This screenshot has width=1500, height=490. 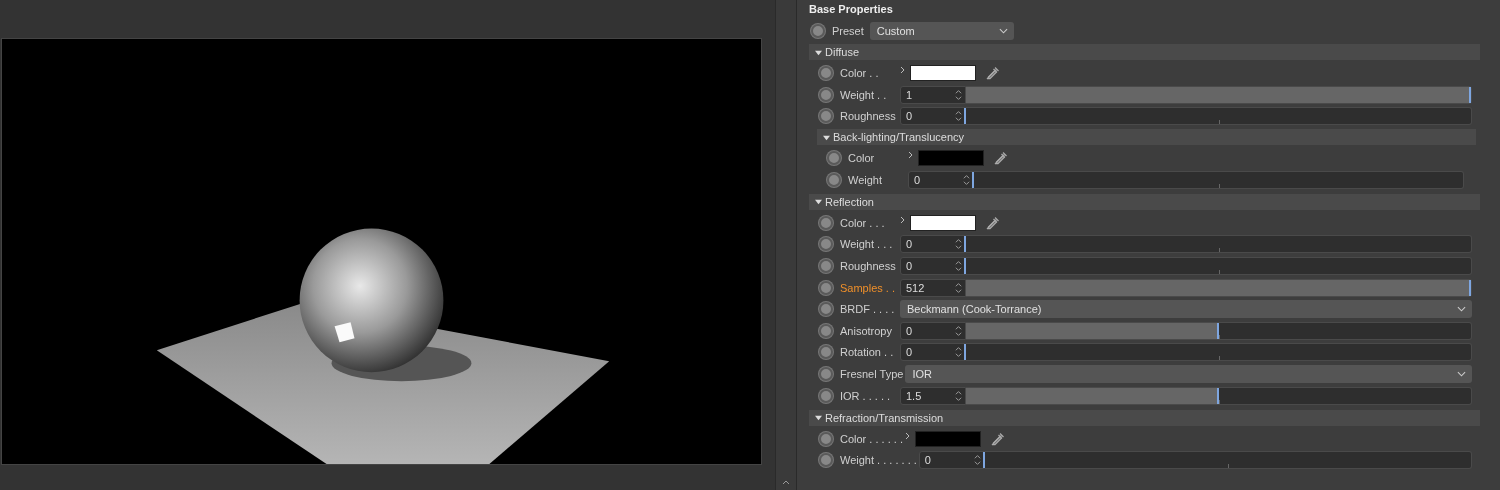 What do you see at coordinates (786, 482) in the screenshot?
I see `scroll-up-icon` at bounding box center [786, 482].